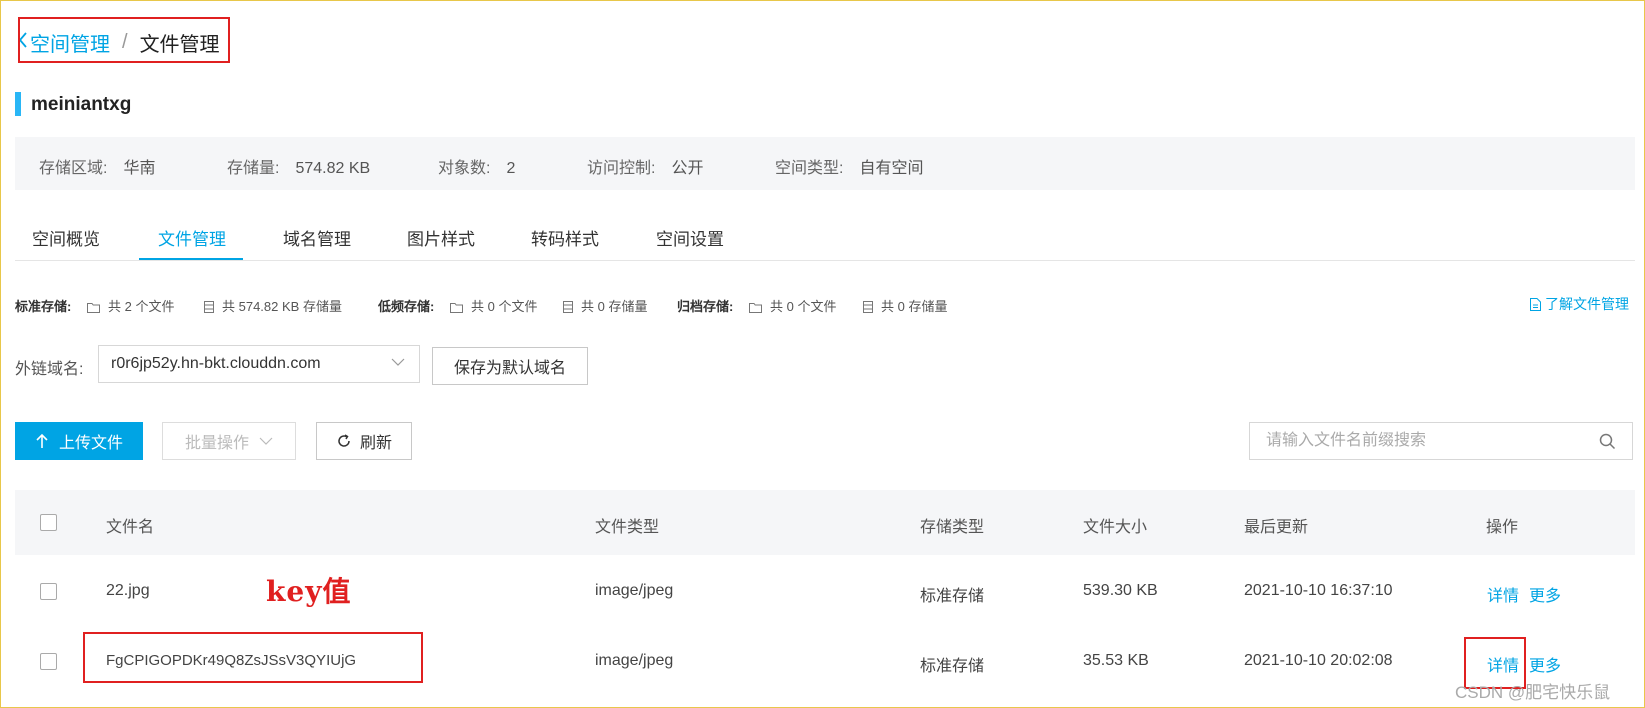 This screenshot has height=708, width=1645. What do you see at coordinates (1533, 692) in the screenshot?
I see `csdn-watermark: CSDN @肥宅快乐鼠` at bounding box center [1533, 692].